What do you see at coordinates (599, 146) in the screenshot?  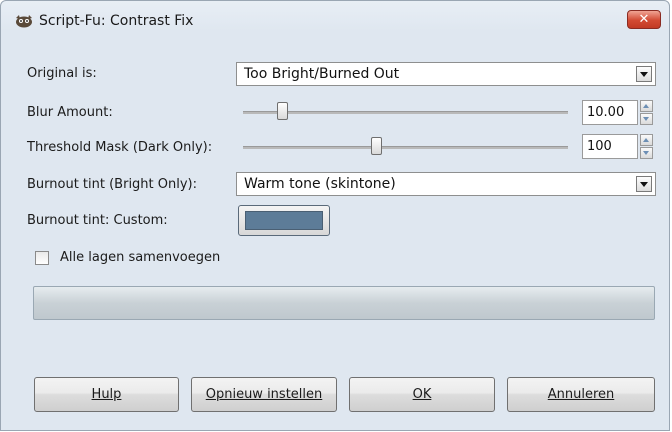 I see `threshold-value: 100` at bounding box center [599, 146].